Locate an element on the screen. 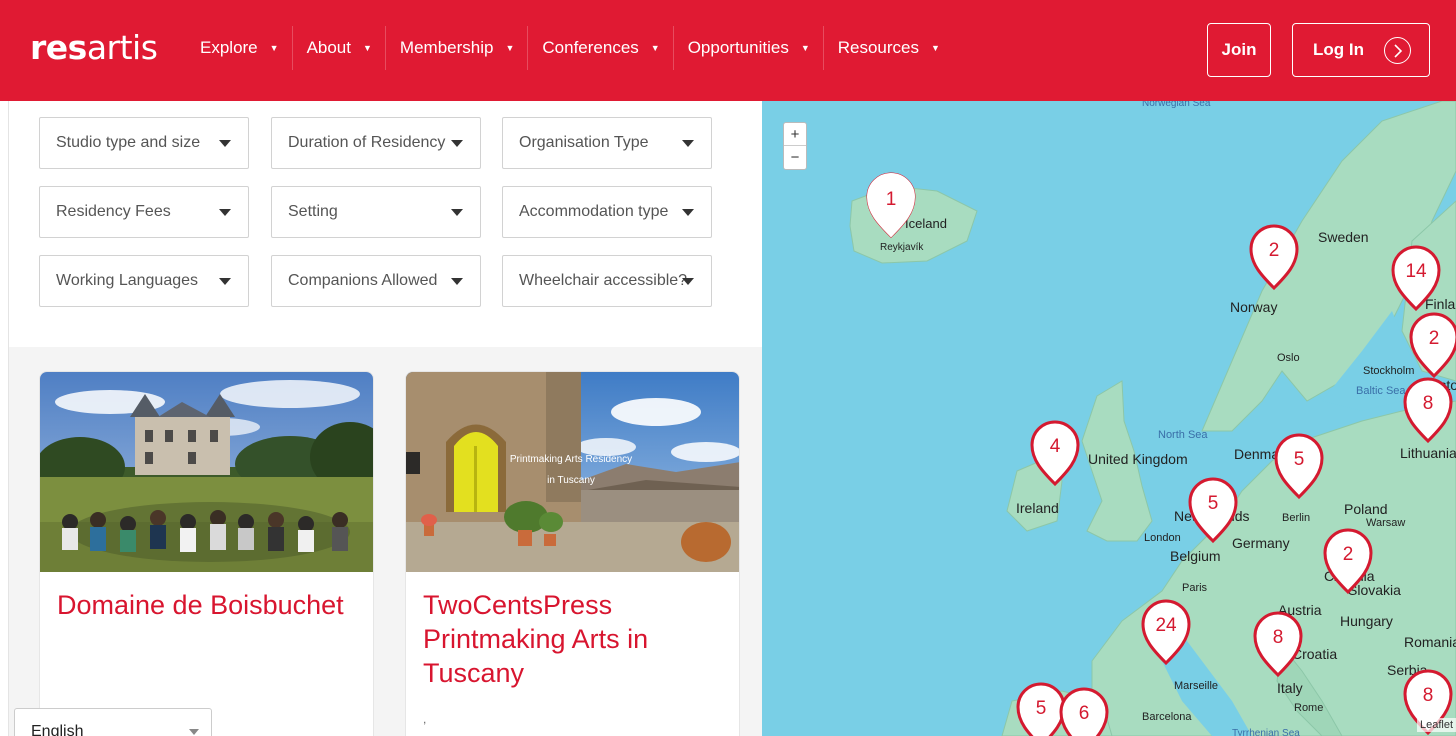  marker-count: 4 is located at coordinates (1055, 446).